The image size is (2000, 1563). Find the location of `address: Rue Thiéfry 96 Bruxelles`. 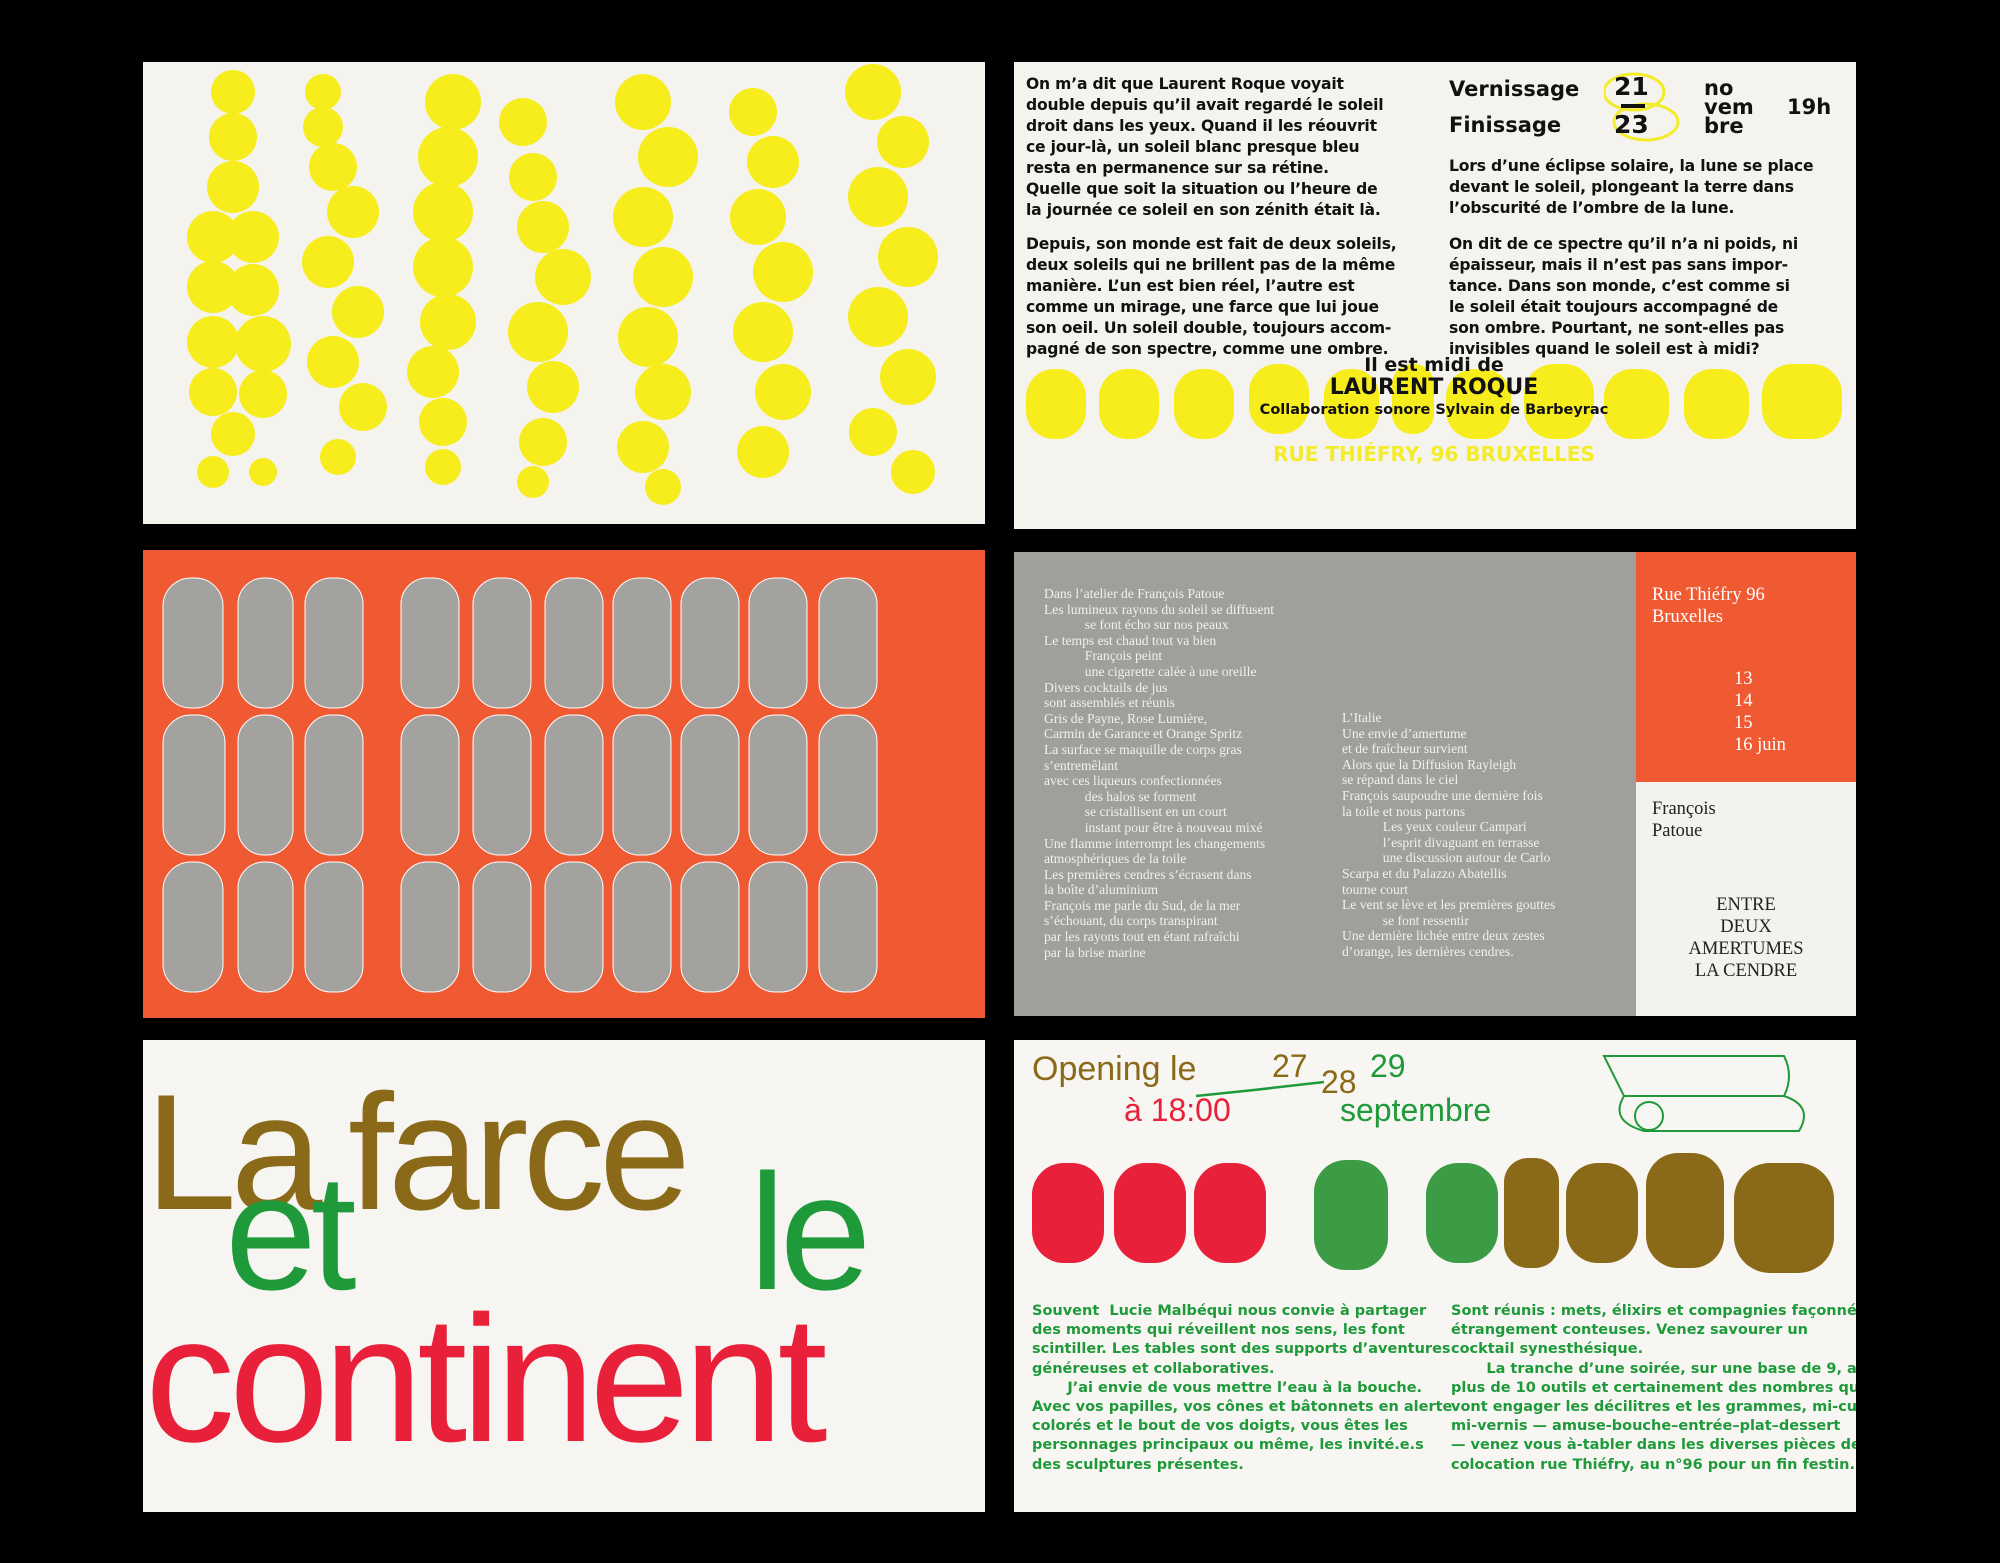

address: Rue Thiéfry 96 Bruxelles is located at coordinates (1708, 606).